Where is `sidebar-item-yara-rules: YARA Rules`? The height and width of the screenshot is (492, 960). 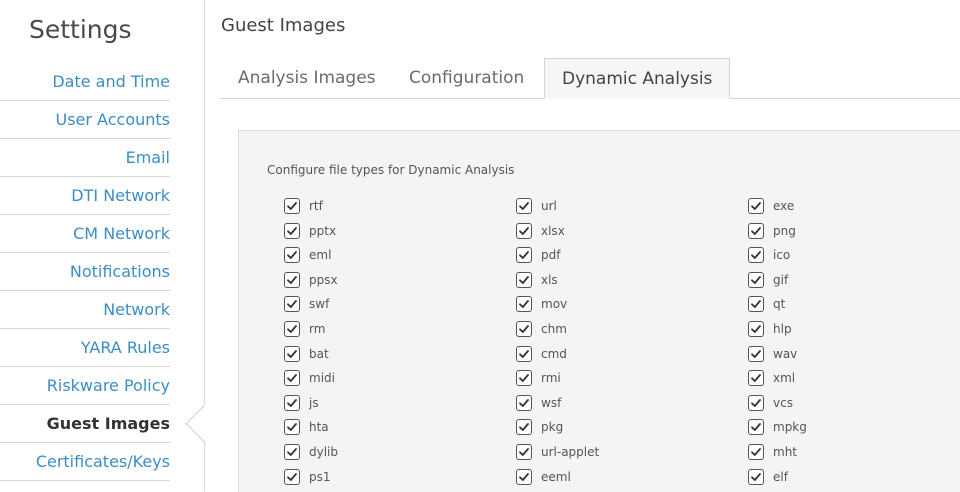
sidebar-item-yara-rules: YARA Rules is located at coordinates (85, 348).